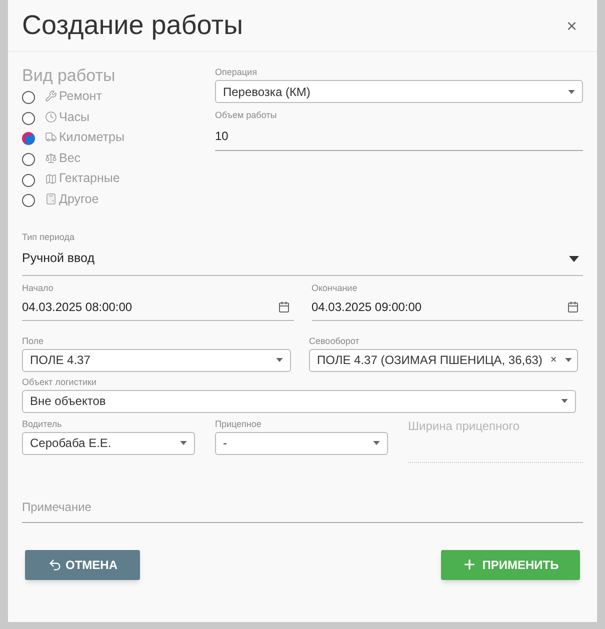 Image resolution: width=605 pixels, height=629 pixels. What do you see at coordinates (429, 361) in the screenshot?
I see `selected-value: ПОЛЕ 4.37 (ОЗИМАЯ ПШЕНИЦА, 36,63)` at bounding box center [429, 361].